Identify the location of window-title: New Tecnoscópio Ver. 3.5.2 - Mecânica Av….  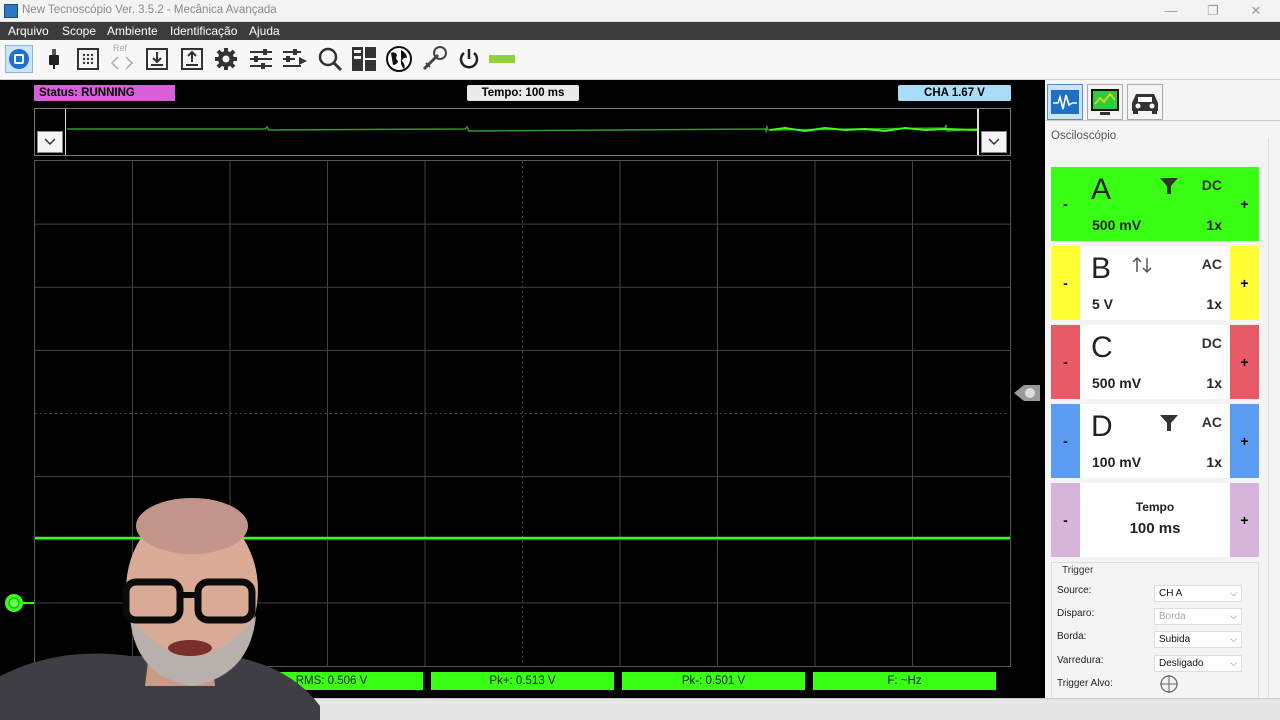
(149, 10).